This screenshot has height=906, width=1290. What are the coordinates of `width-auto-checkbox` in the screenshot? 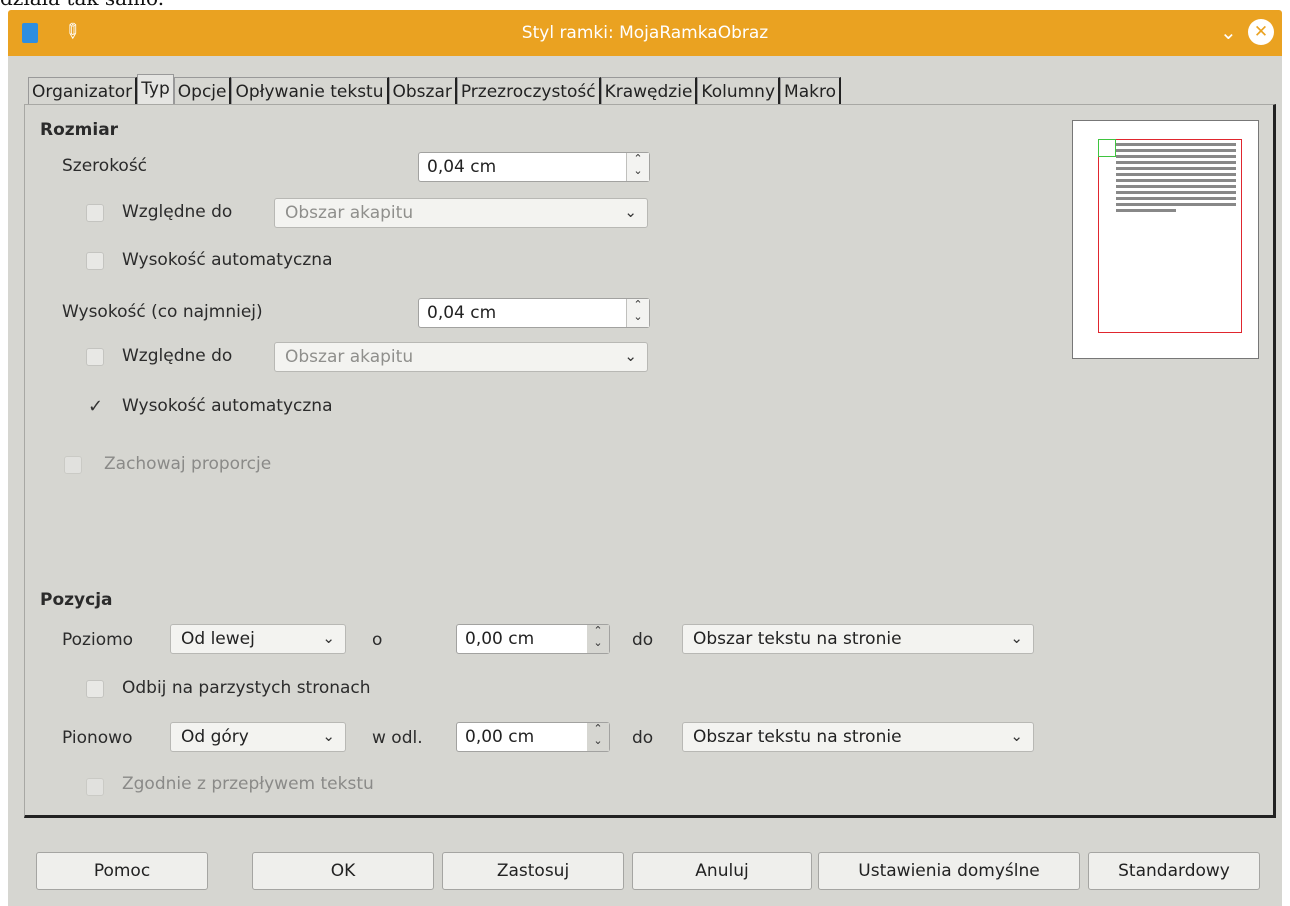 It's located at (95, 261).